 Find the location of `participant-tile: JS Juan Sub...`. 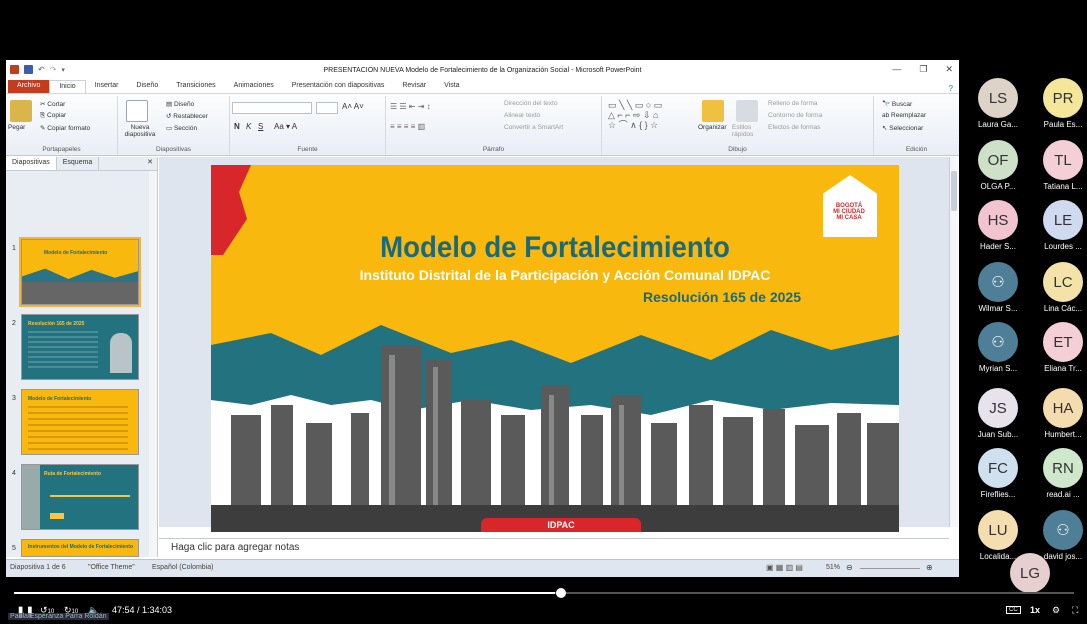

participant-tile: JS Juan Sub... is located at coordinates (998, 413).